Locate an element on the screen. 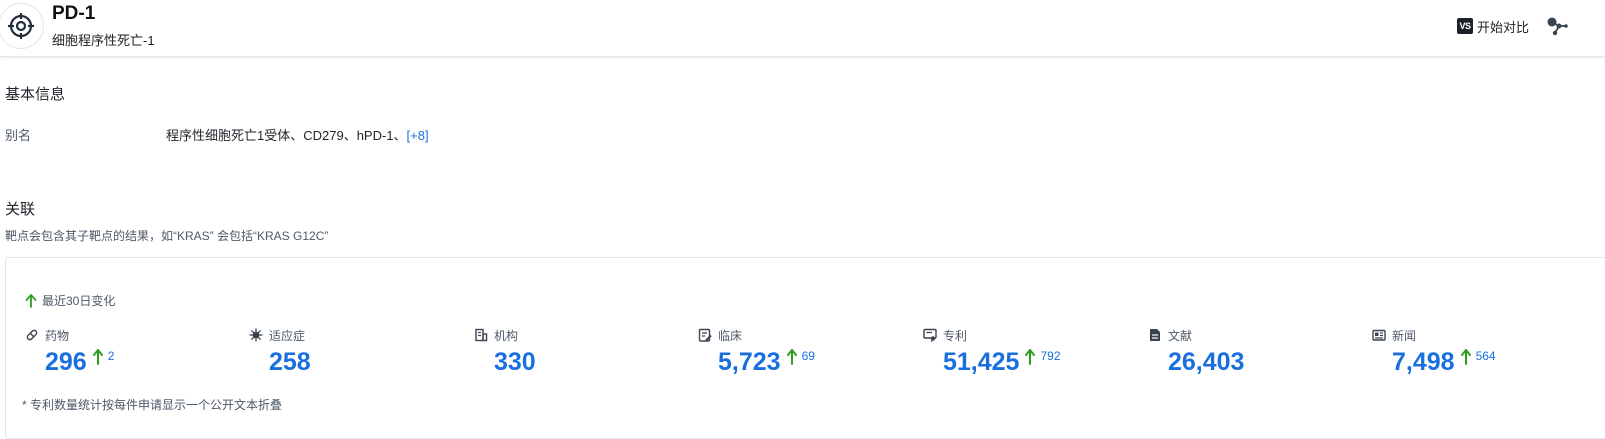 The width and height of the screenshot is (1605, 439). stat-delta: 69 is located at coordinates (800, 357).